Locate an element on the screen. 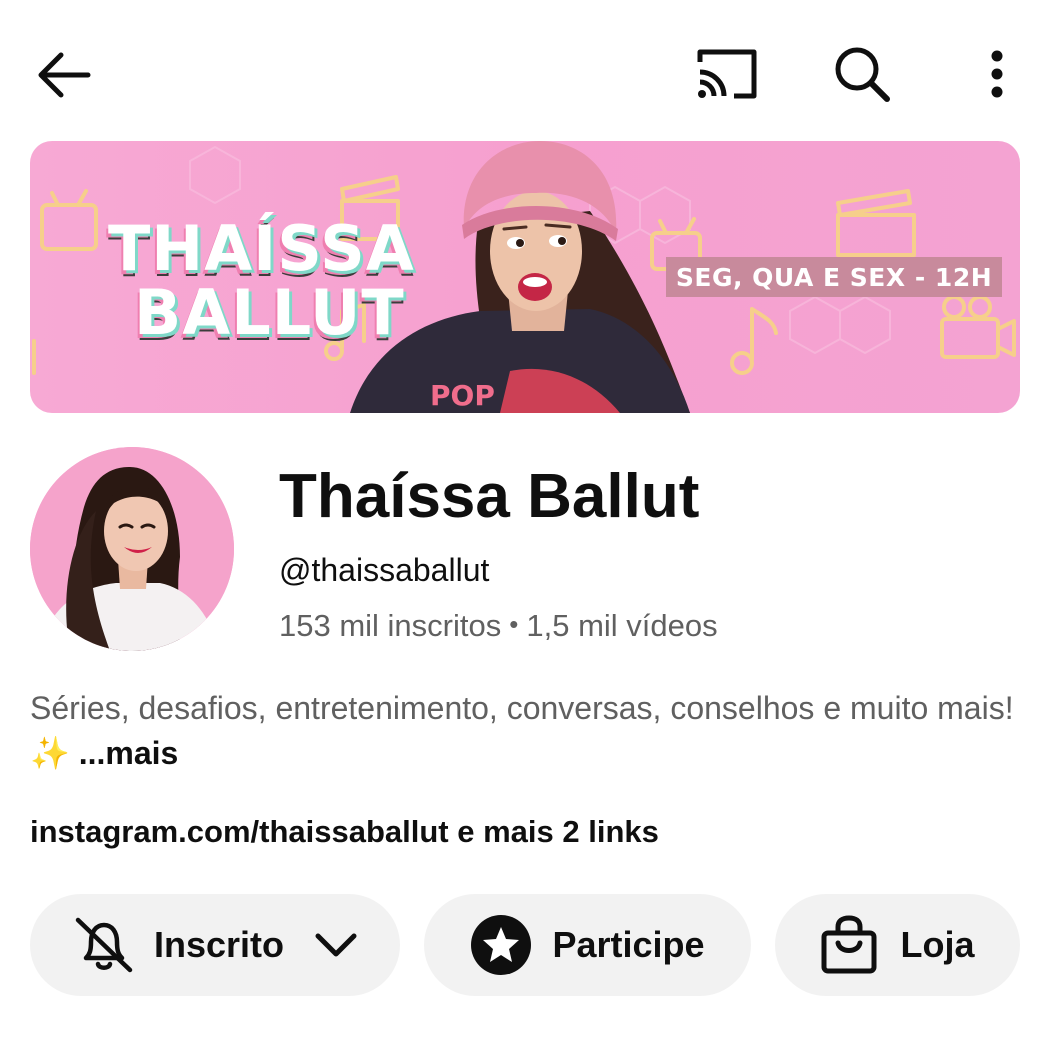  bell-off-icon is located at coordinates (104, 945).